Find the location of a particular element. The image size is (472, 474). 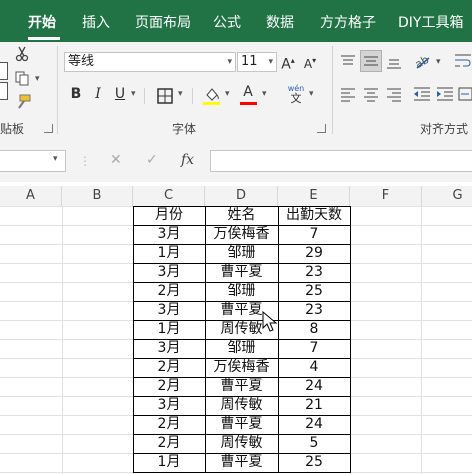

font-name-box: 等线 ▾ is located at coordinates (150, 62).